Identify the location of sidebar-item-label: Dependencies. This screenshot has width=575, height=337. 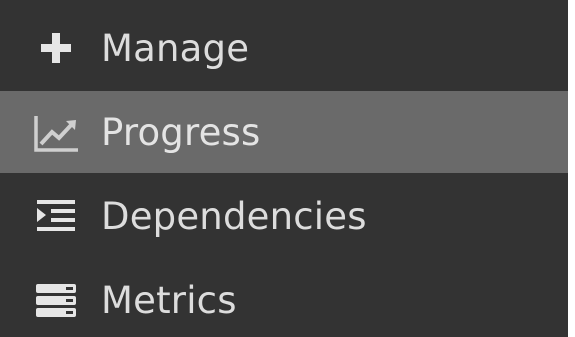
(234, 216).